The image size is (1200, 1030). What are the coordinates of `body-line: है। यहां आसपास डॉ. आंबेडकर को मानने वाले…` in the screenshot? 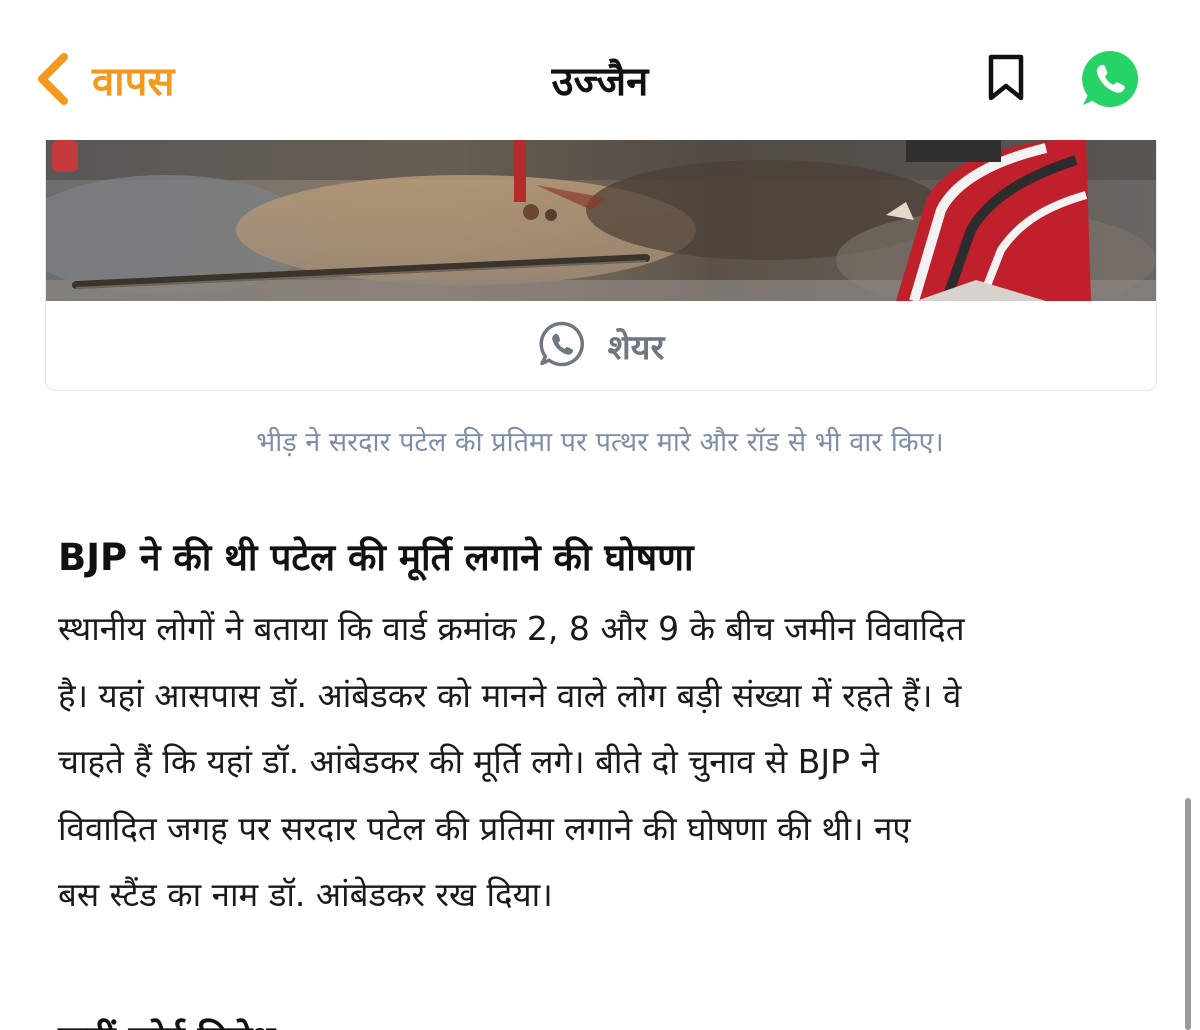 It's located at (510, 695).